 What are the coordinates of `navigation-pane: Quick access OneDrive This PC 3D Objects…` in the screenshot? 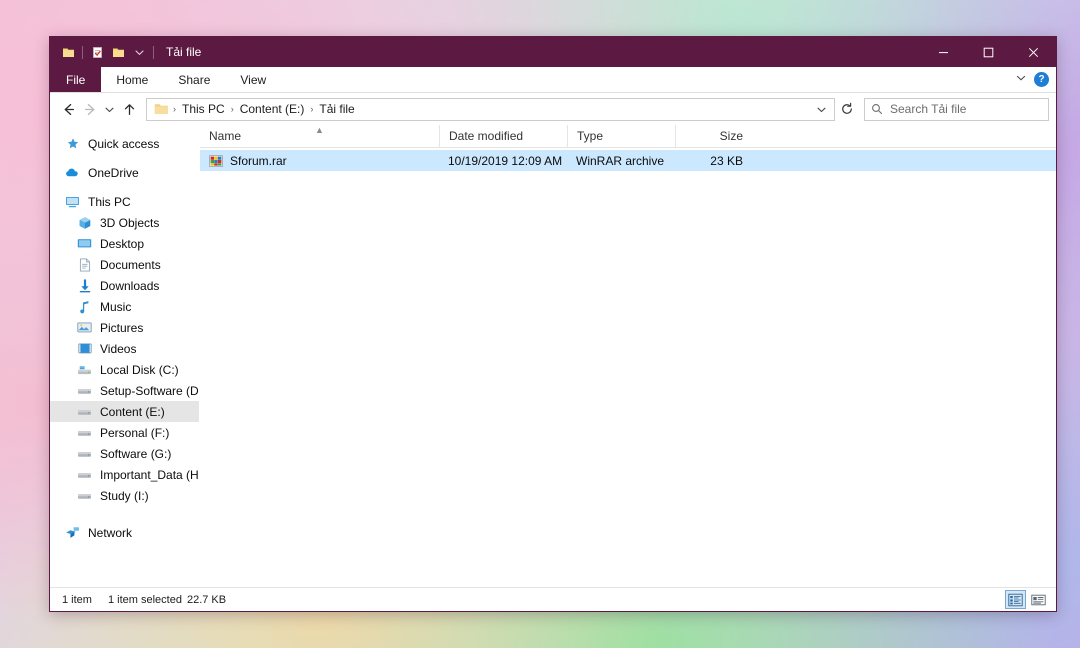 It's located at (125, 356).